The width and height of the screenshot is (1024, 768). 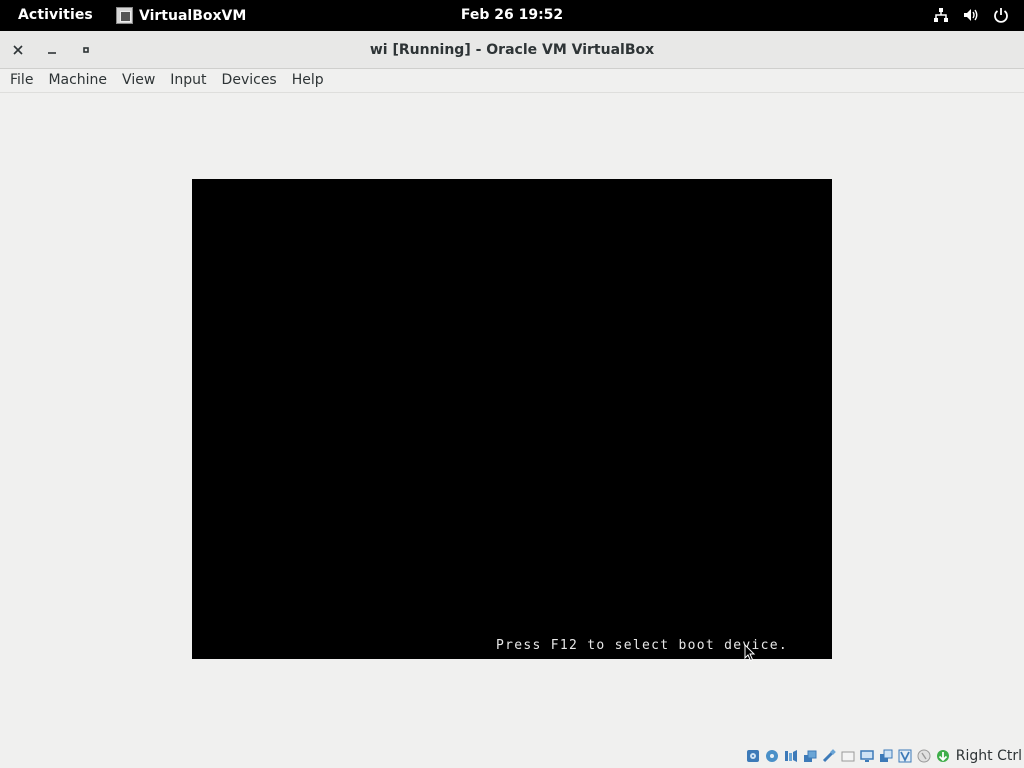 I want to click on virtualization-icon, so click(x=905, y=756).